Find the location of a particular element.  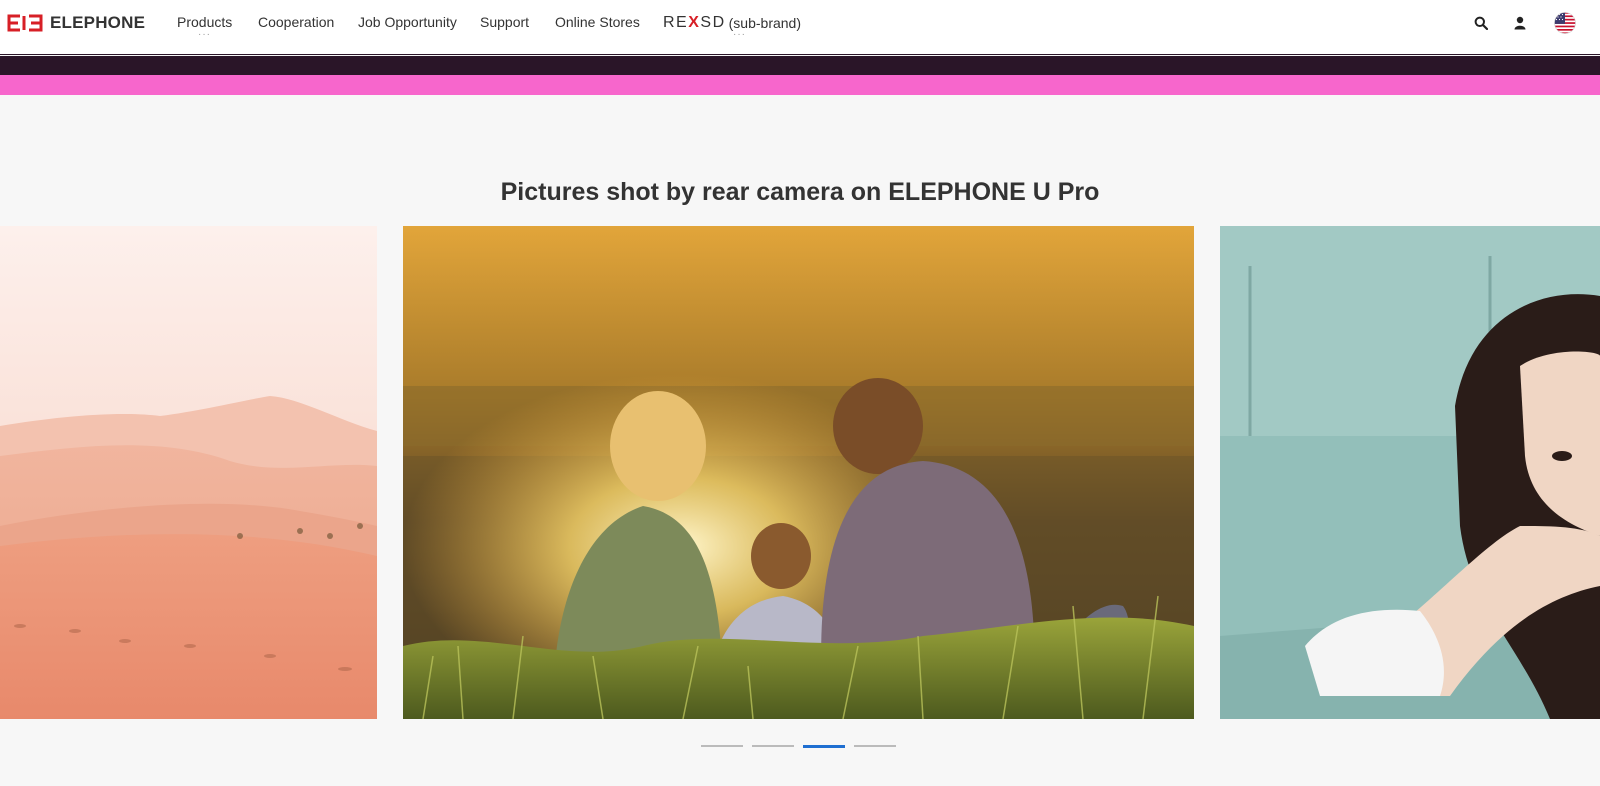

elephone-logo-mark-icon is located at coordinates (25, 23).